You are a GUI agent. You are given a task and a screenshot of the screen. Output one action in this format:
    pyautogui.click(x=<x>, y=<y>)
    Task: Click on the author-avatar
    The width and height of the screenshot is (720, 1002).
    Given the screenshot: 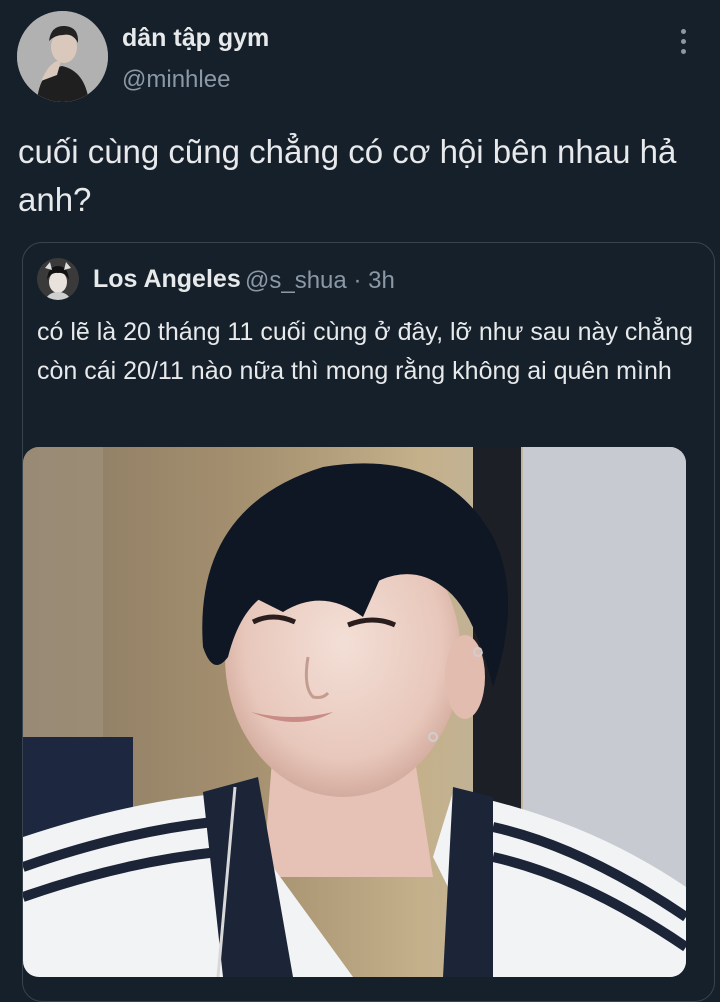 What is the action you would take?
    pyautogui.click(x=62, y=56)
    